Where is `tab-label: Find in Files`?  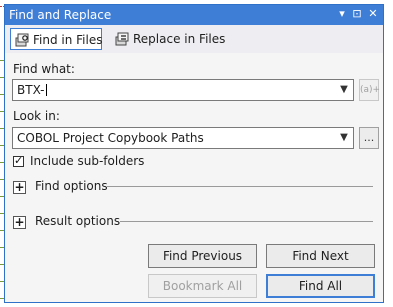 tab-label: Find in Files is located at coordinates (68, 40).